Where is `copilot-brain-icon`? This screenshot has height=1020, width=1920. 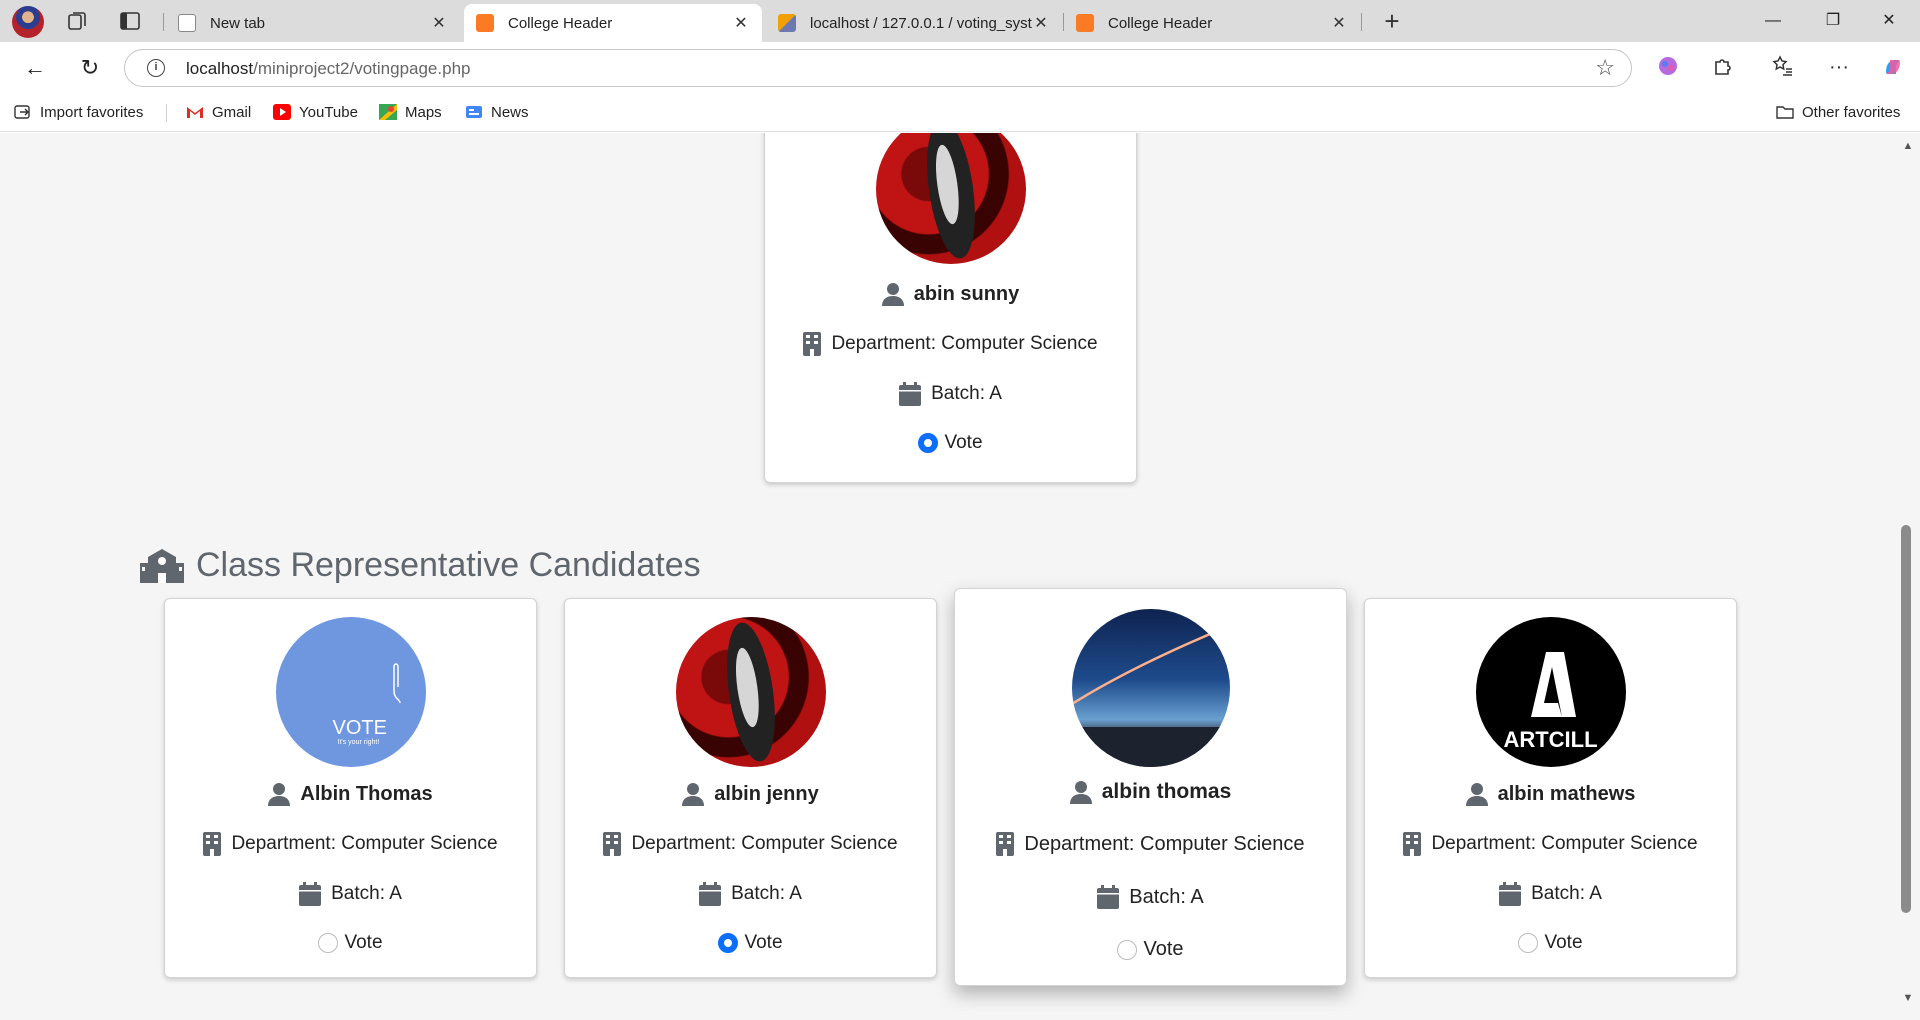 copilot-brain-icon is located at coordinates (1668, 67).